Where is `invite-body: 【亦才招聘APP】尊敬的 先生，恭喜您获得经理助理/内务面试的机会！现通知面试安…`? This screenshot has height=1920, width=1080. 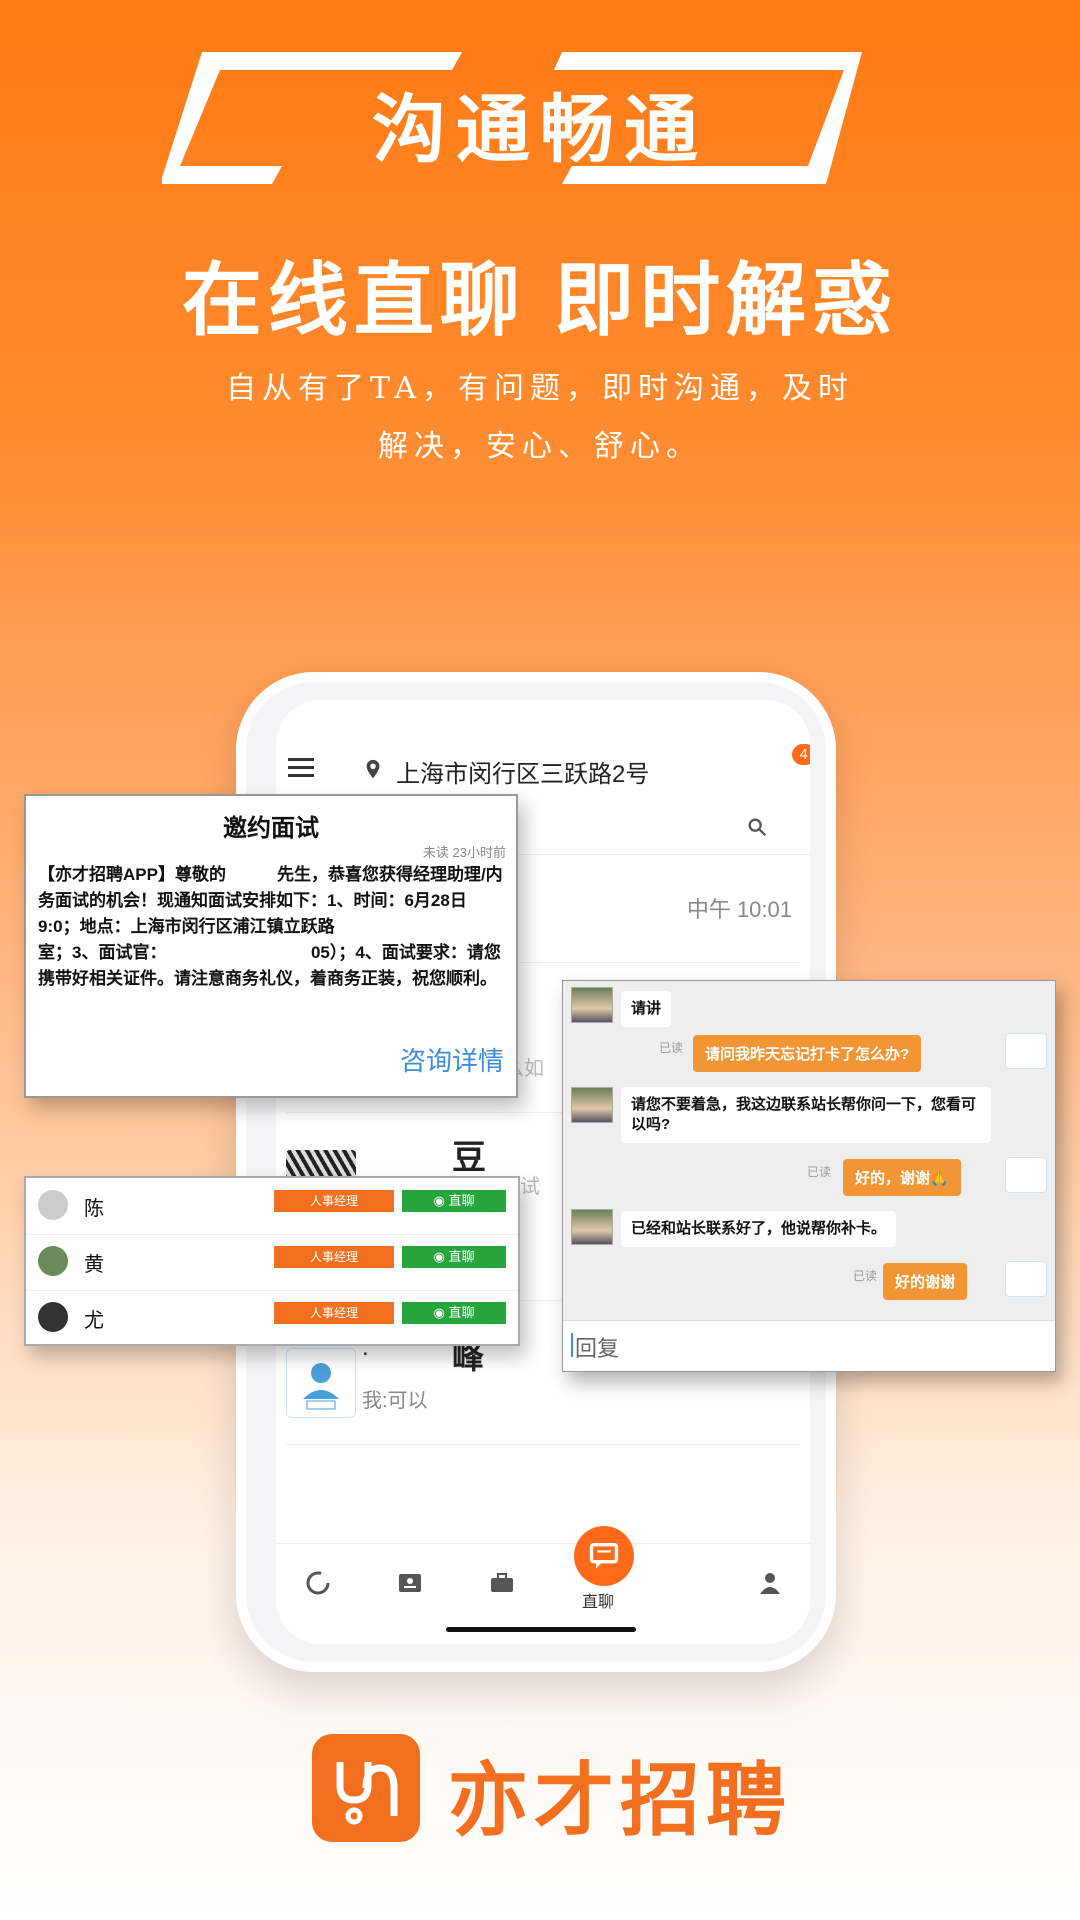 invite-body: 【亦才招聘APP】尊敬的 先生，恭喜您获得经理助理/内务面试的机会！现通知面试安… is located at coordinates (270, 926).